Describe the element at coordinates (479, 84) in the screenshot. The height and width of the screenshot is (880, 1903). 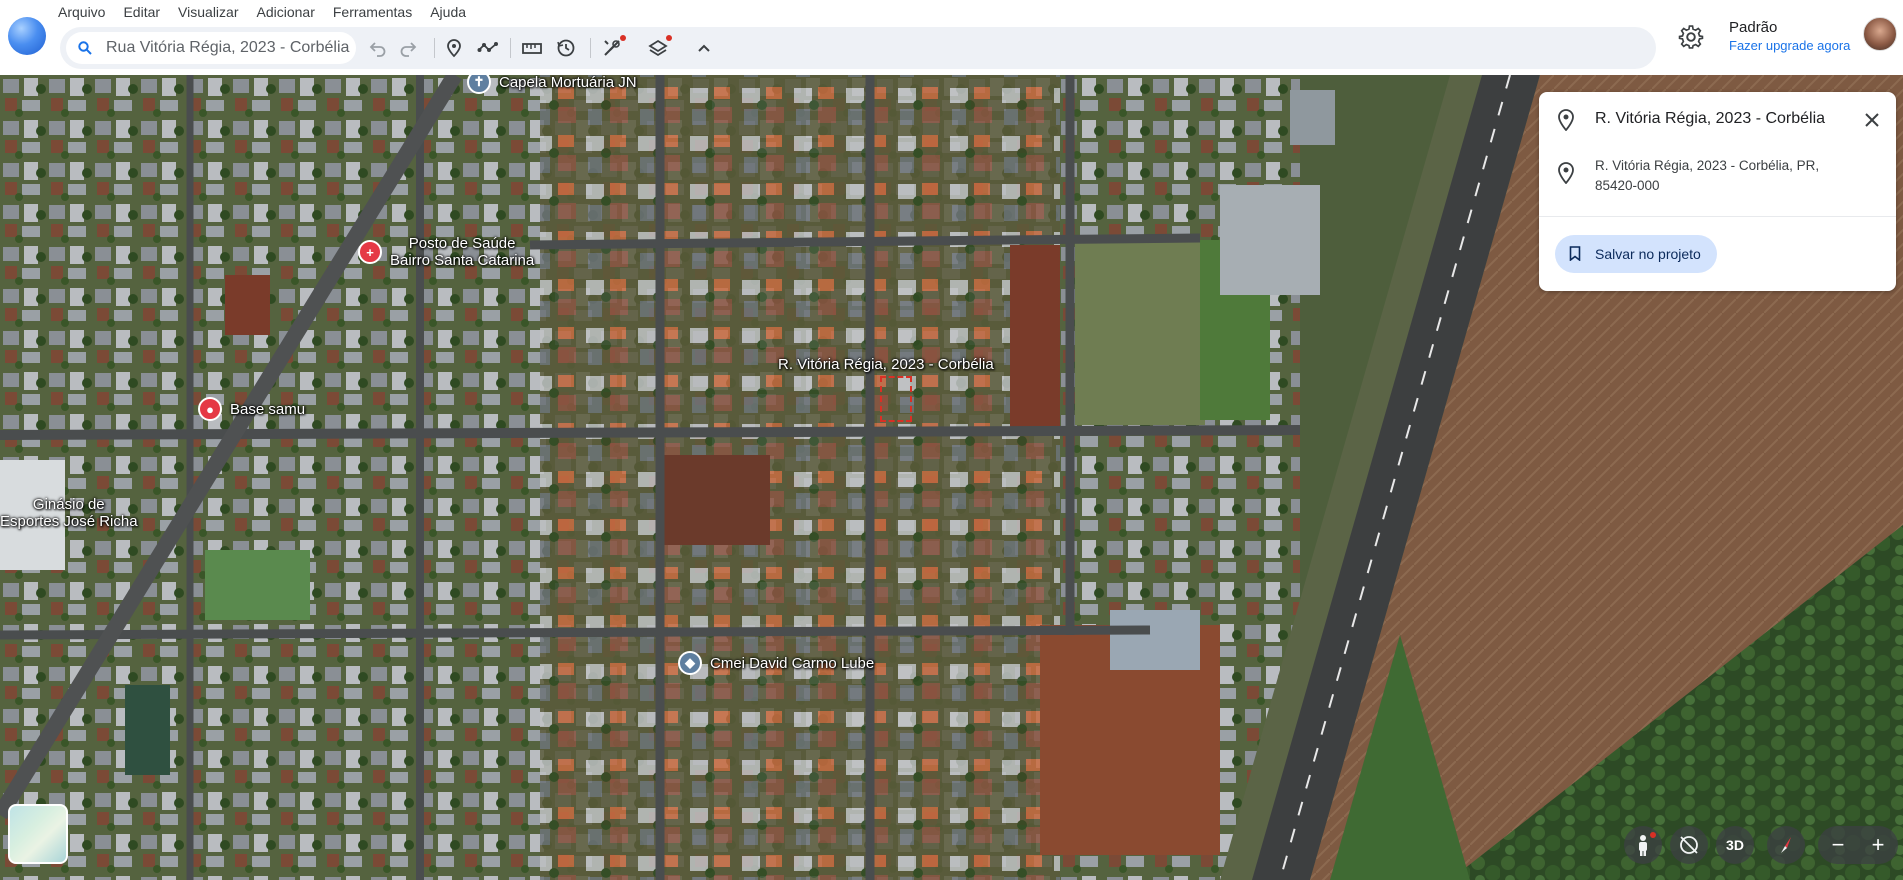
I see `chapel-icon: ✝` at that location.